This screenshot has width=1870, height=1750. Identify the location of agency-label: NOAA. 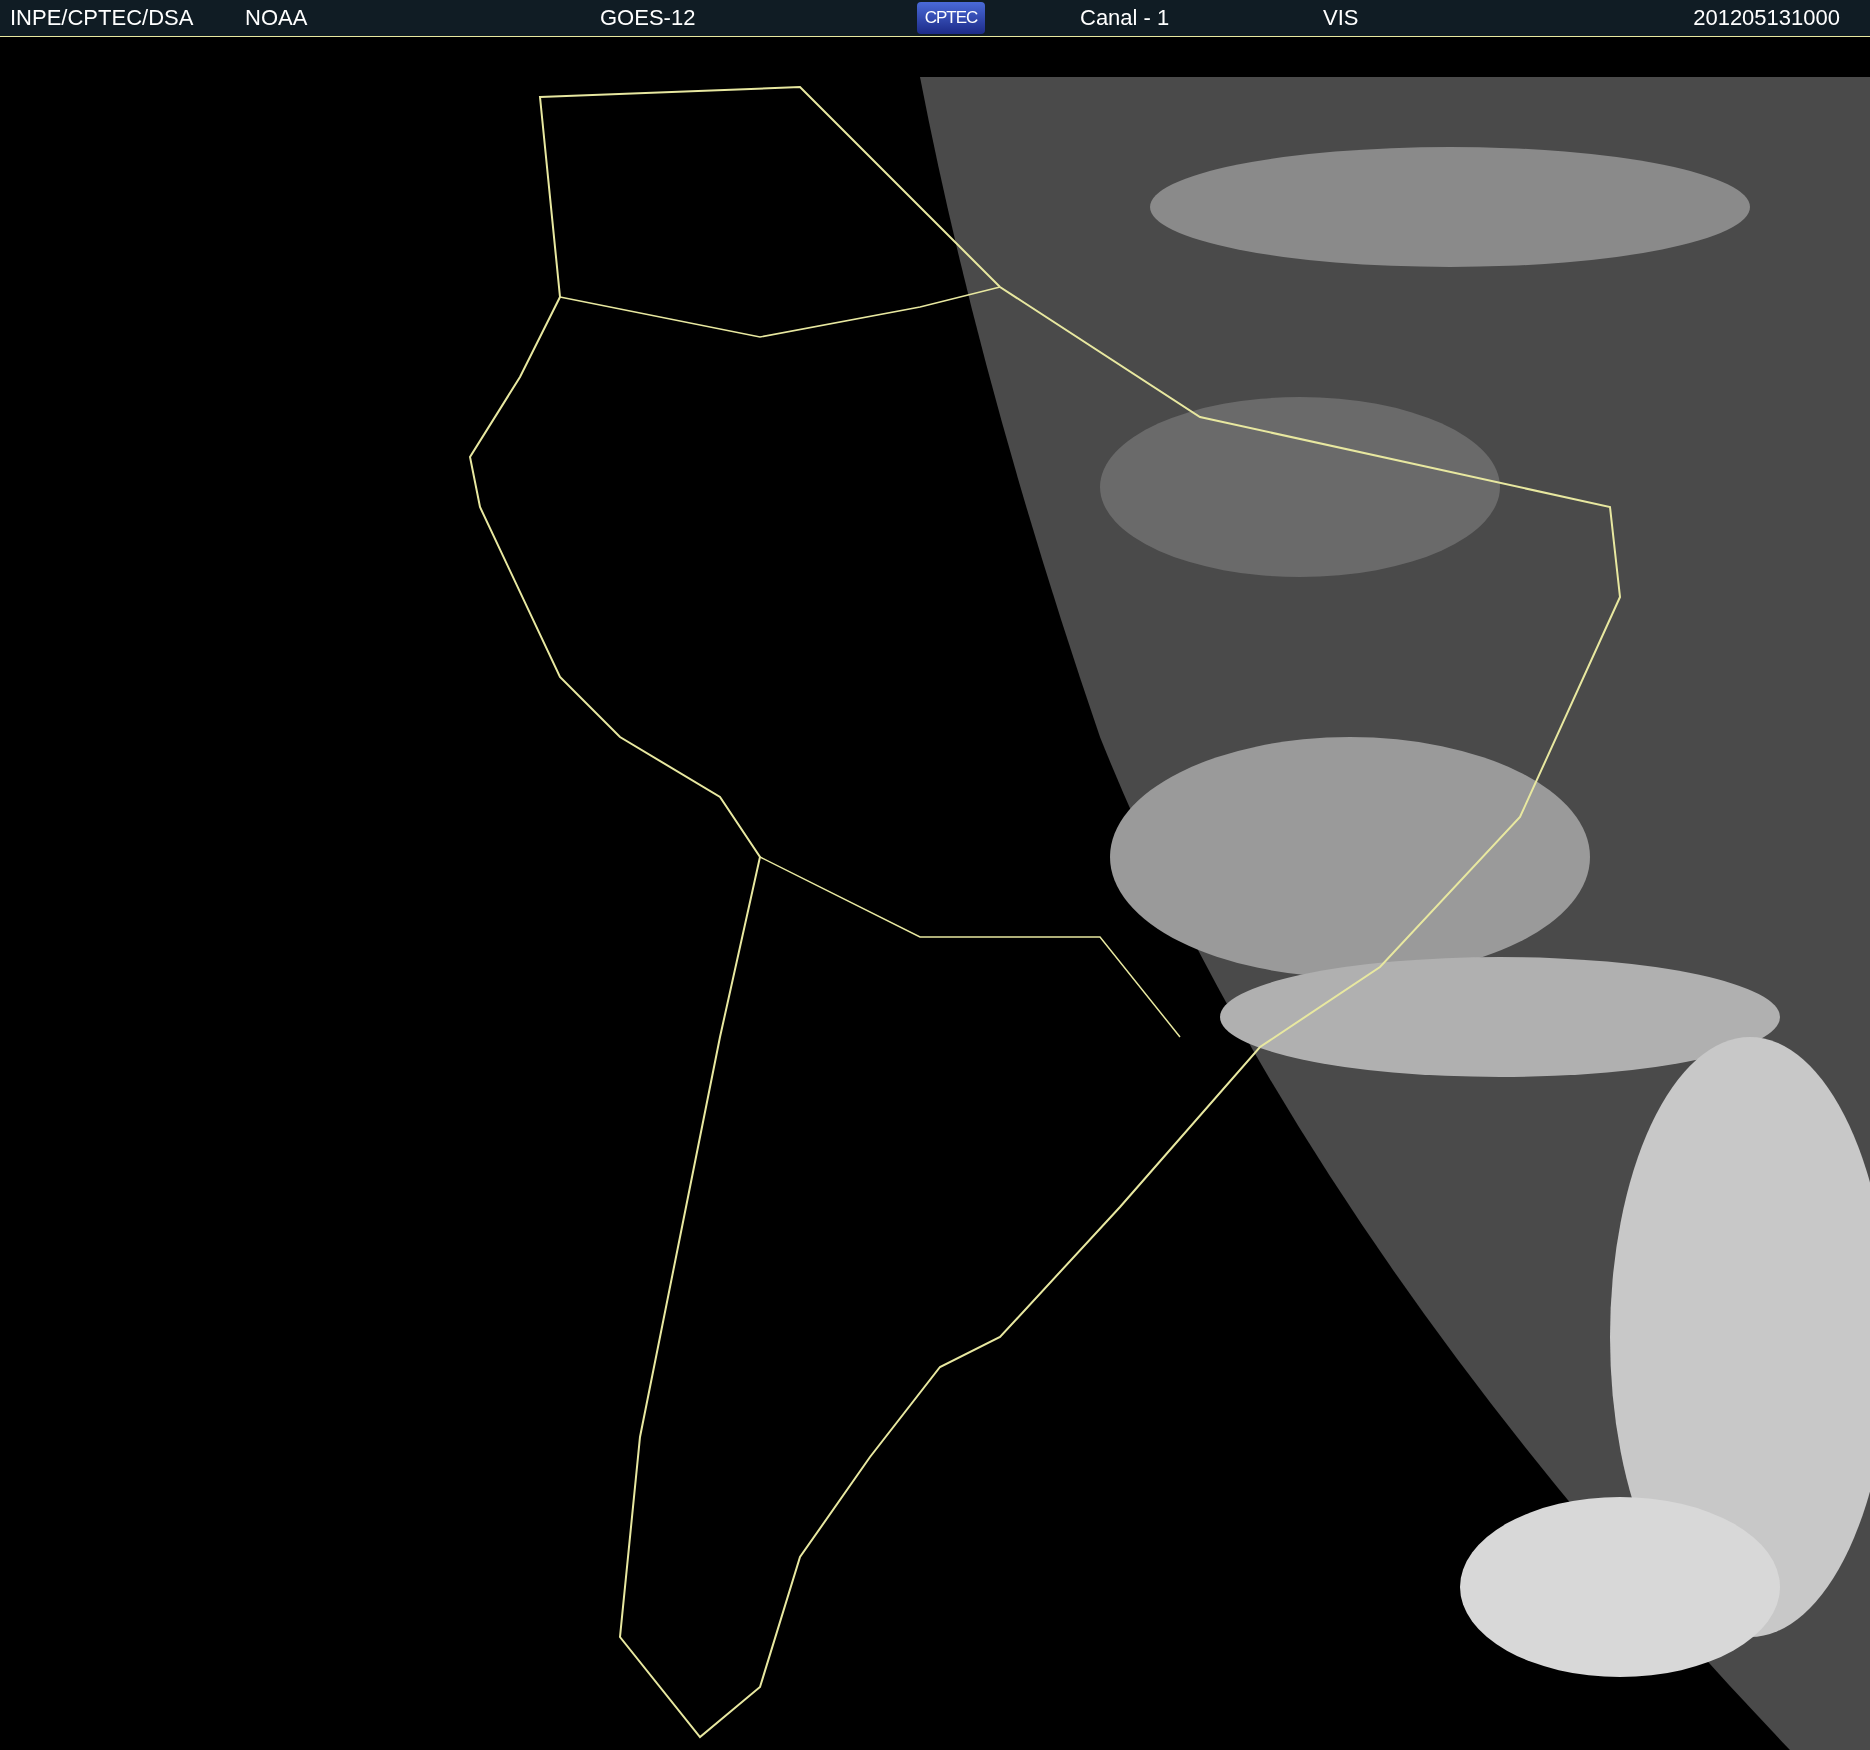
(277, 18).